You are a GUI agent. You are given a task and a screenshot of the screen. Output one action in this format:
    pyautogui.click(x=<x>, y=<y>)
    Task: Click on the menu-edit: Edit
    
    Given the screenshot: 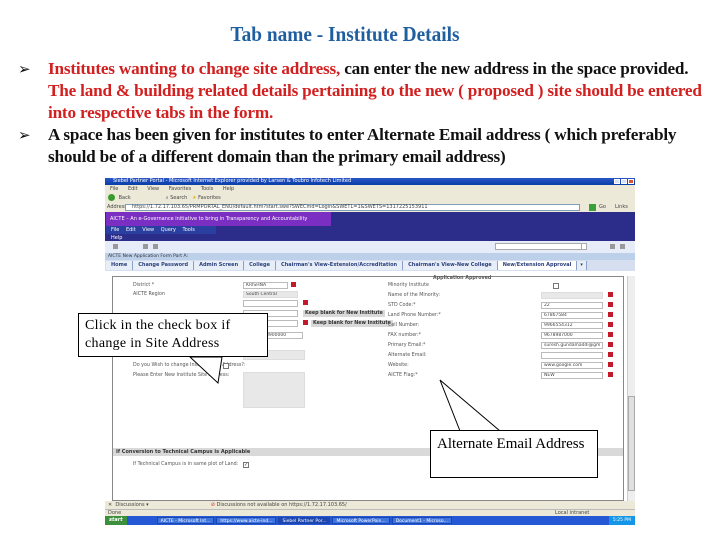 What is the action you would take?
    pyautogui.click(x=133, y=189)
    